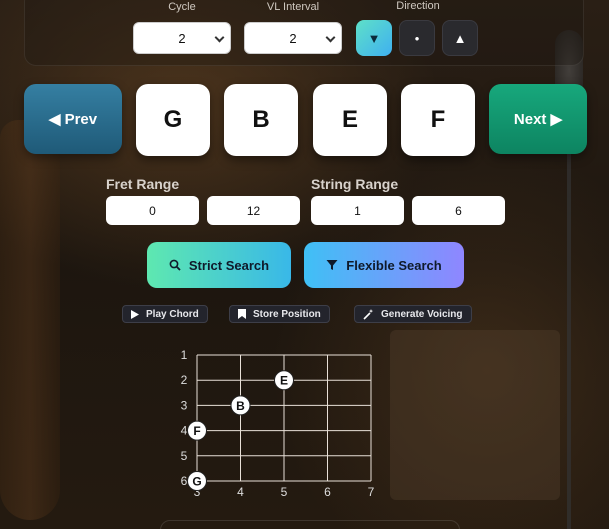 The width and height of the screenshot is (609, 529). Describe the element at coordinates (184, 355) in the screenshot. I see `string-number-label: 1` at that location.